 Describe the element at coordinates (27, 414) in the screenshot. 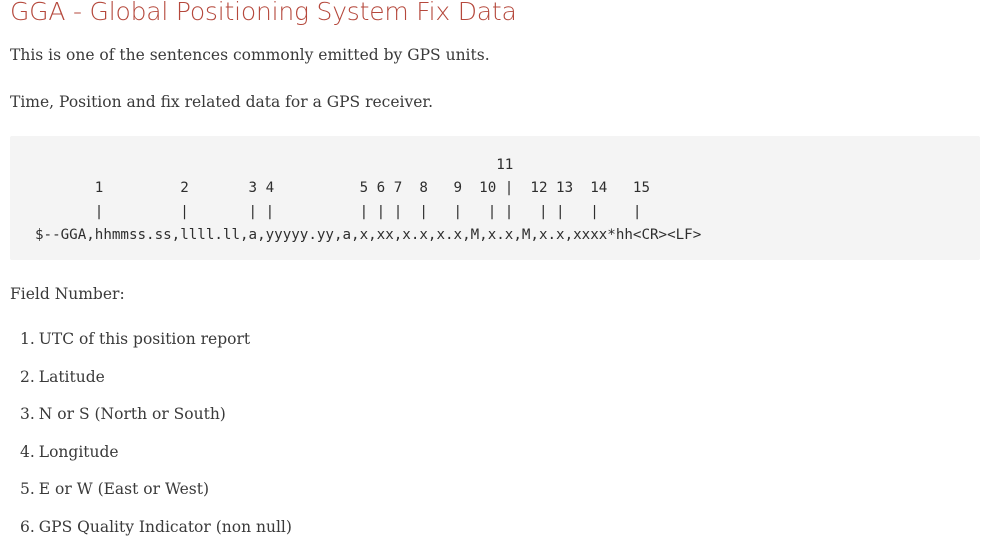

I see `list-item-number: 3.` at that location.